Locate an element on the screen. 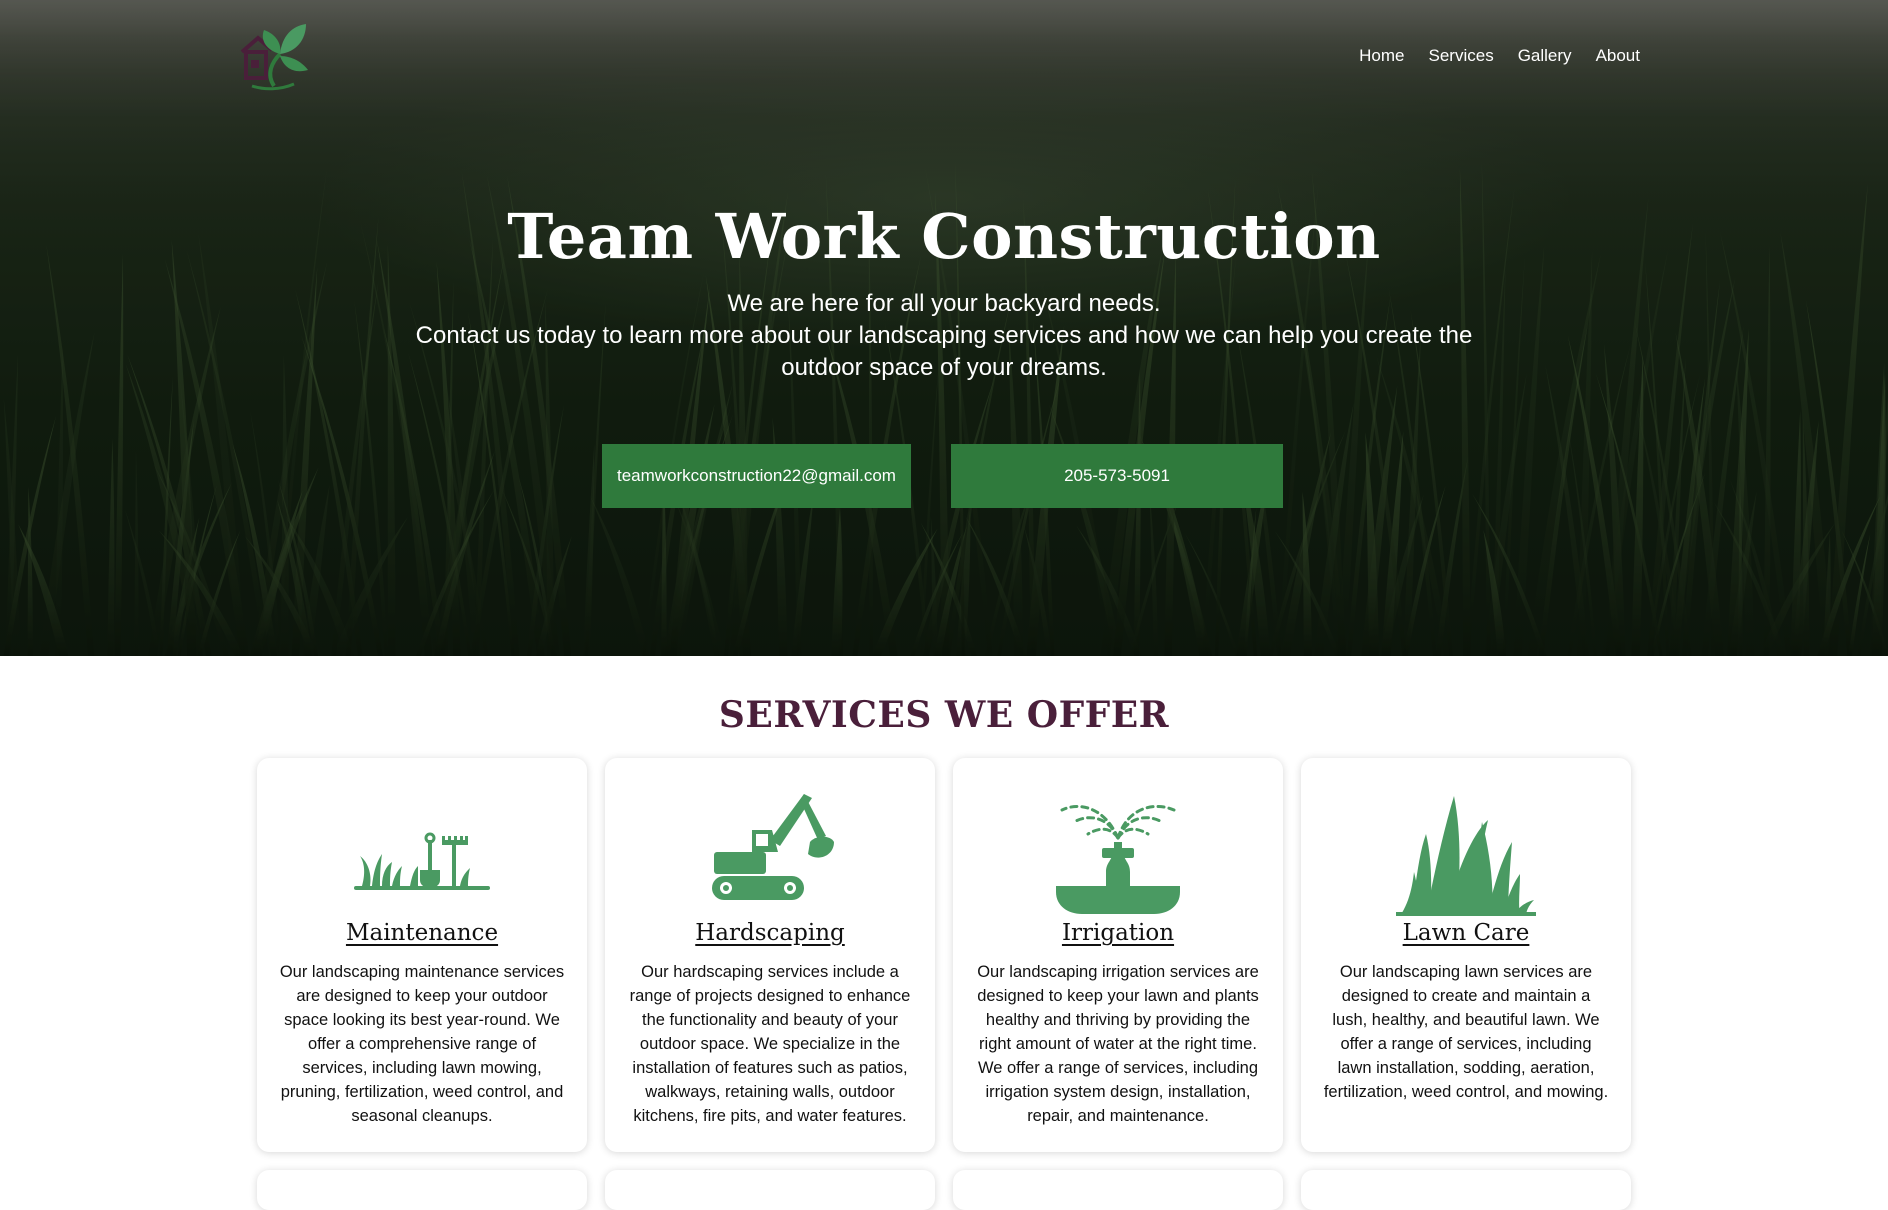  nav-home-link: Home is located at coordinates (1381, 56).